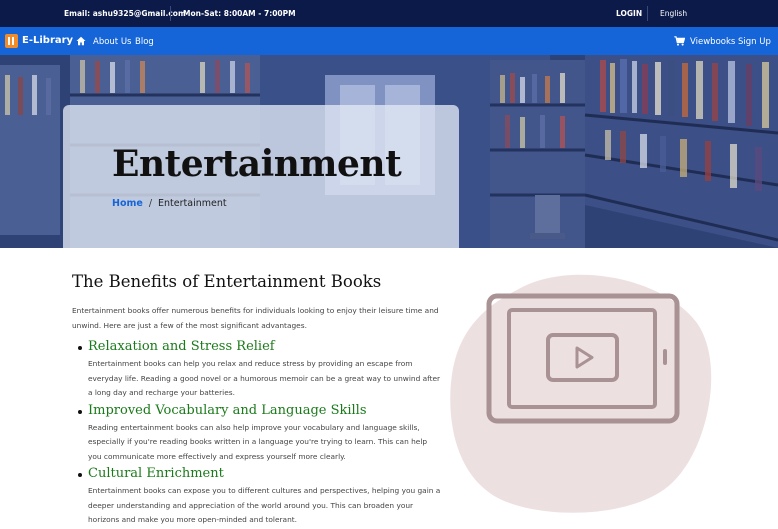 Image resolution: width=778 pixels, height=529 pixels. I want to click on breadcrumb-current: Entertainment, so click(192, 203).